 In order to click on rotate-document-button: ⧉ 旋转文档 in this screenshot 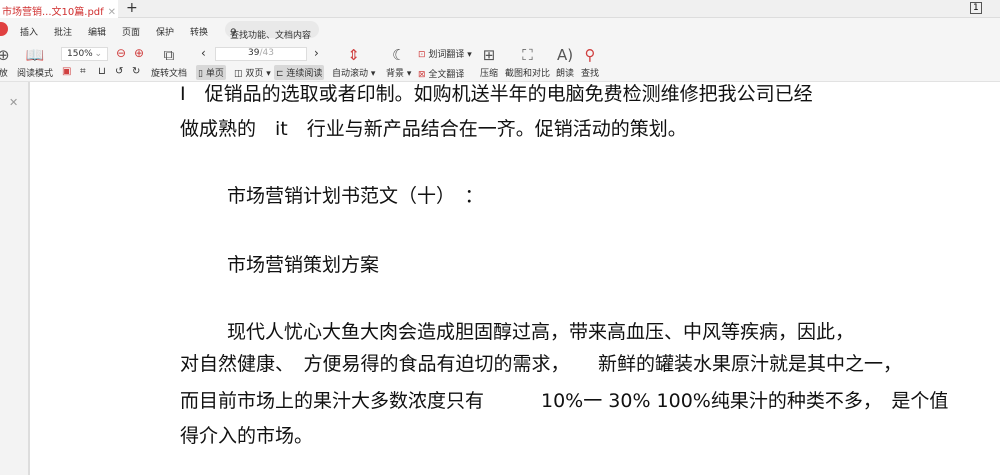, I will do `click(169, 62)`.